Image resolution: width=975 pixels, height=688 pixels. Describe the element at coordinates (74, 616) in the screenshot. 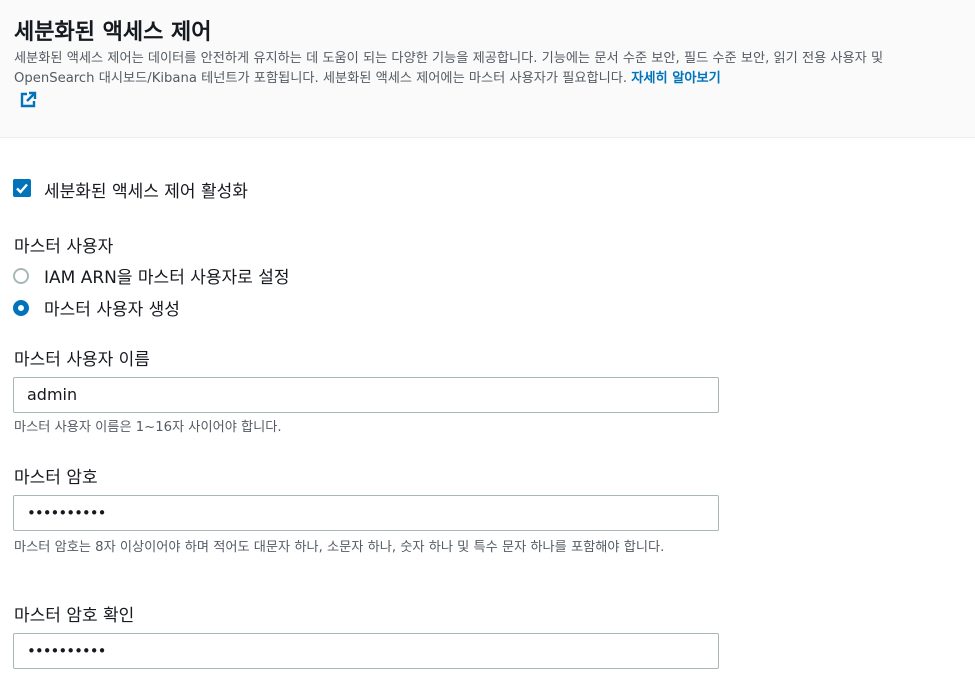

I see `confirm-password-label: 마스터 암호 확인` at that location.